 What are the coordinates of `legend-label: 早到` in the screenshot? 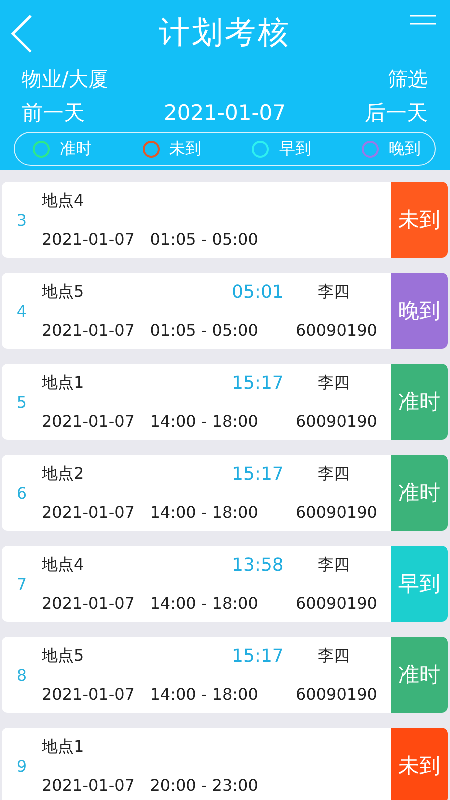 It's located at (295, 149).